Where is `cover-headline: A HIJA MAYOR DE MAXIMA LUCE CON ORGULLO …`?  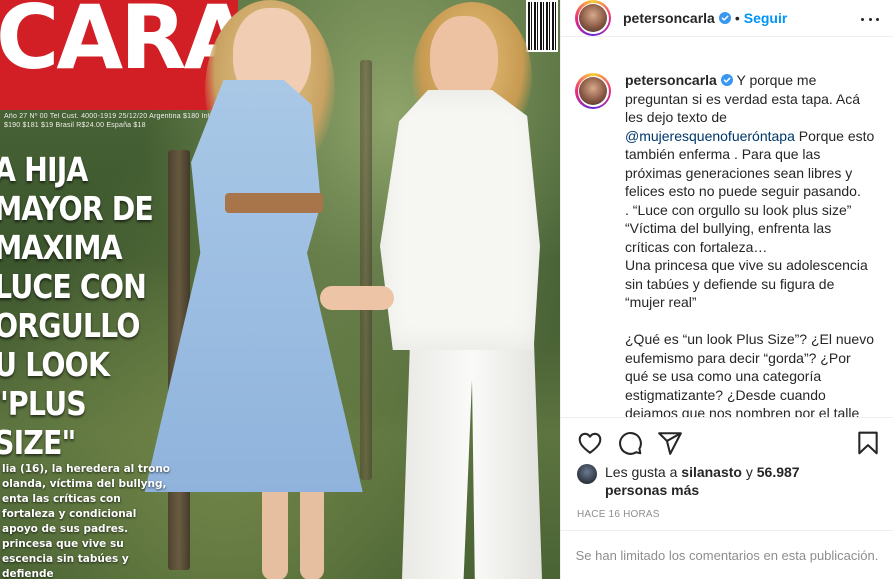
cover-headline: A HIJA MAYOR DE MAXIMA LUCE CON ORGULLO … is located at coordinates (77, 306).